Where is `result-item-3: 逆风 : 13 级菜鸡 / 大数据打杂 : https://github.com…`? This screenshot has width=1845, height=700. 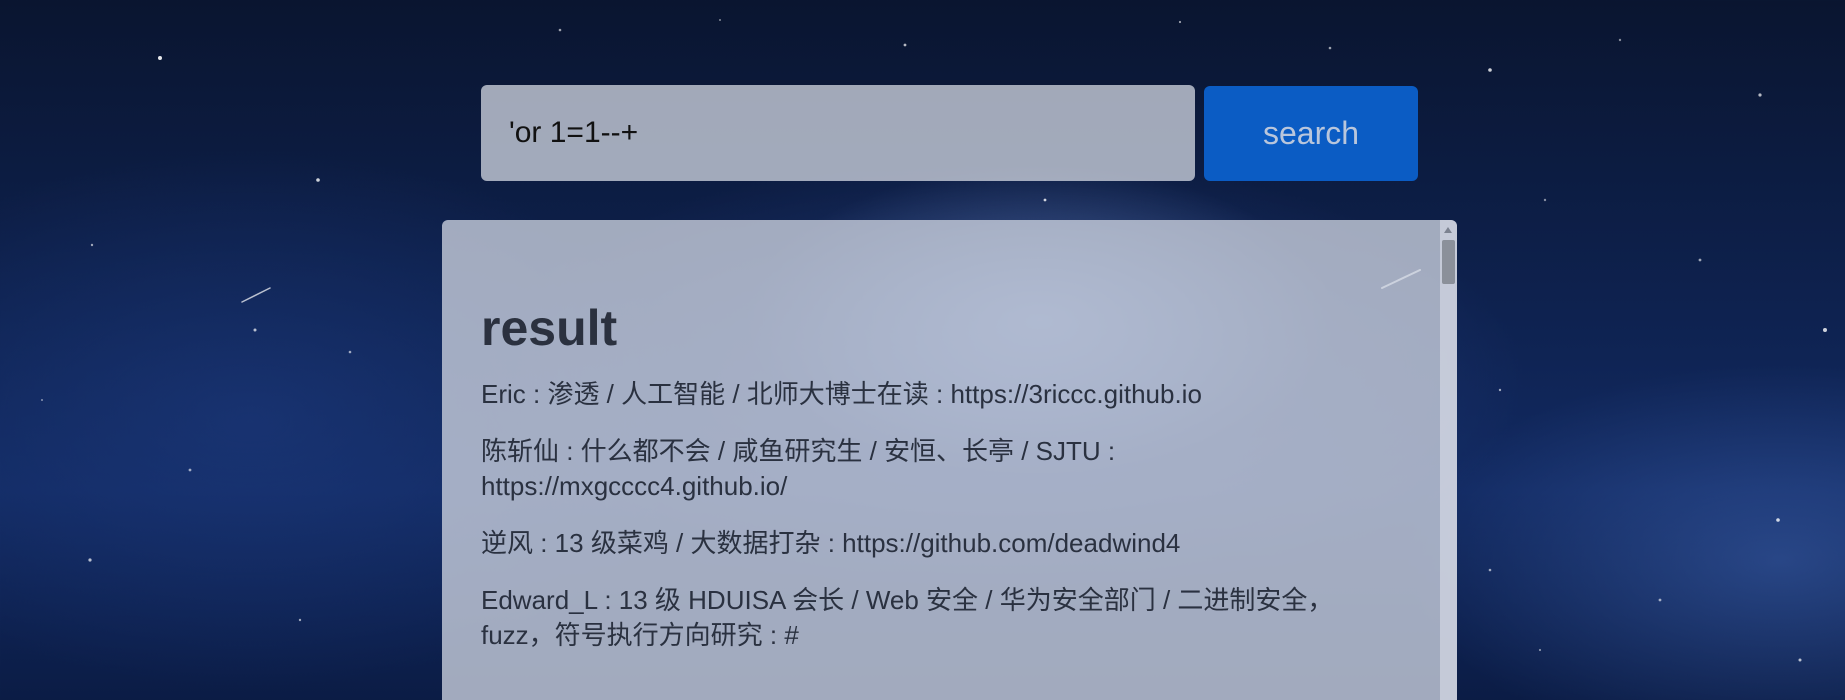
result-item-3: 逆风 : 13 级菜鸡 / 大数据打杂 : https://github.com… is located at coordinates (831, 542).